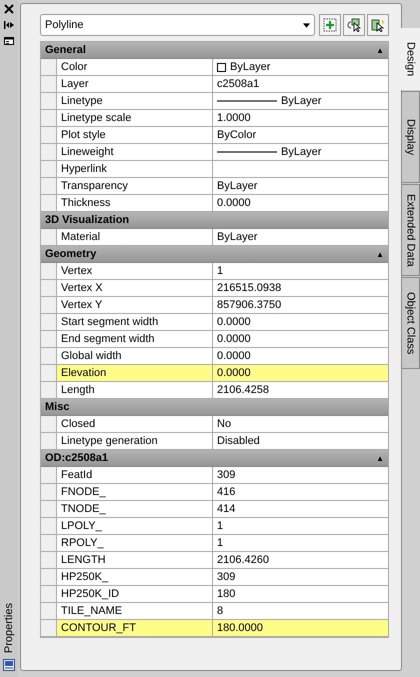 The width and height of the screenshot is (420, 677). I want to click on property-name: Elevation, so click(135, 373).